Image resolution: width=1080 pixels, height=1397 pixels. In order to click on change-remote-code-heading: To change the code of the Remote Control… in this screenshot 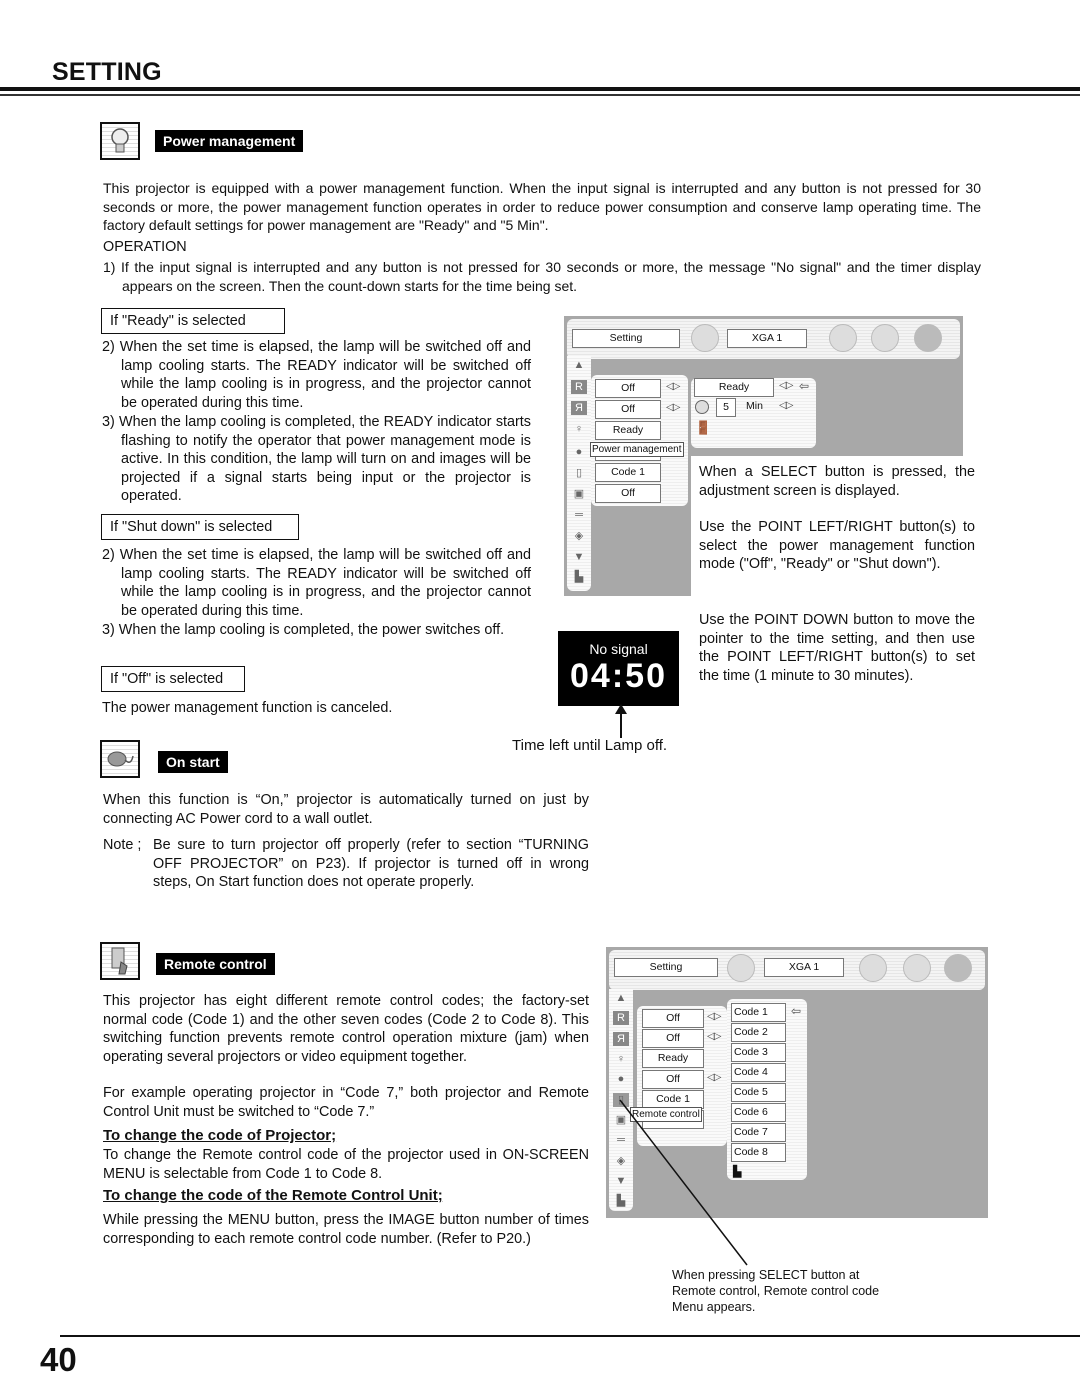, I will do `click(273, 1195)`.